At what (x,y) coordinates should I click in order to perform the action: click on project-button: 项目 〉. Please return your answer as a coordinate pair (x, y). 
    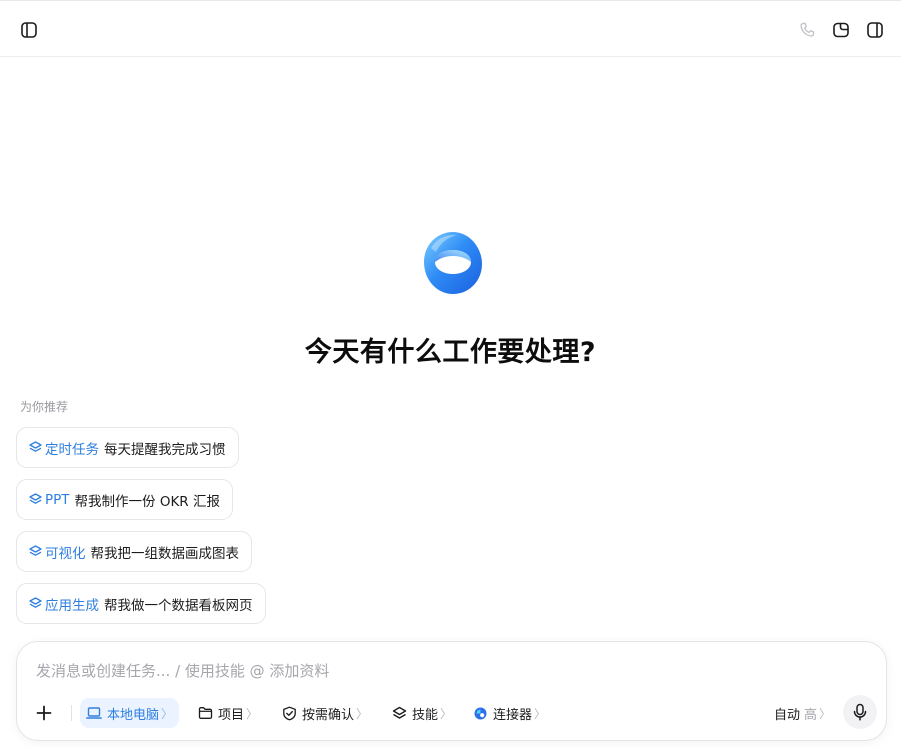
    Looking at the image, I should click on (228, 713).